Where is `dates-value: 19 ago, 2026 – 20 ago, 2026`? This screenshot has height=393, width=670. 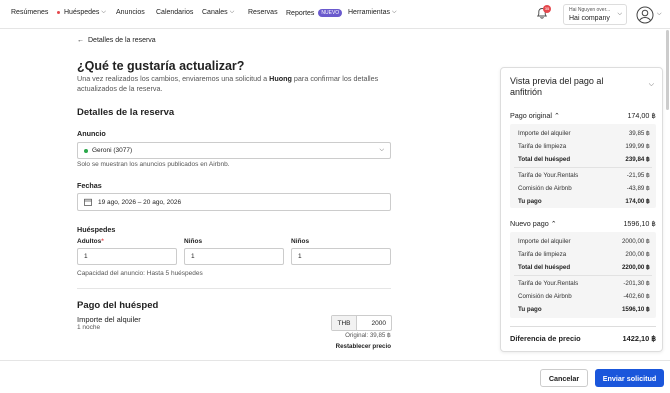
dates-value: 19 ago, 2026 – 20 ago, 2026 is located at coordinates (140, 202).